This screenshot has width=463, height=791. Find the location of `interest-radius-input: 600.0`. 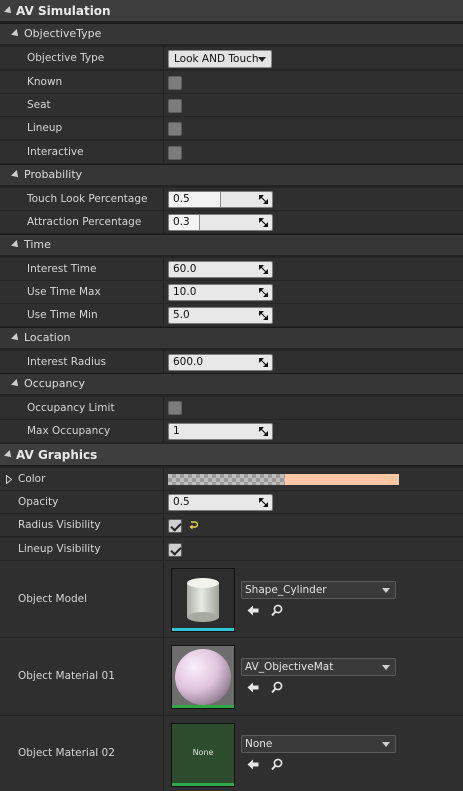

interest-radius-input: 600.0 is located at coordinates (220, 362).